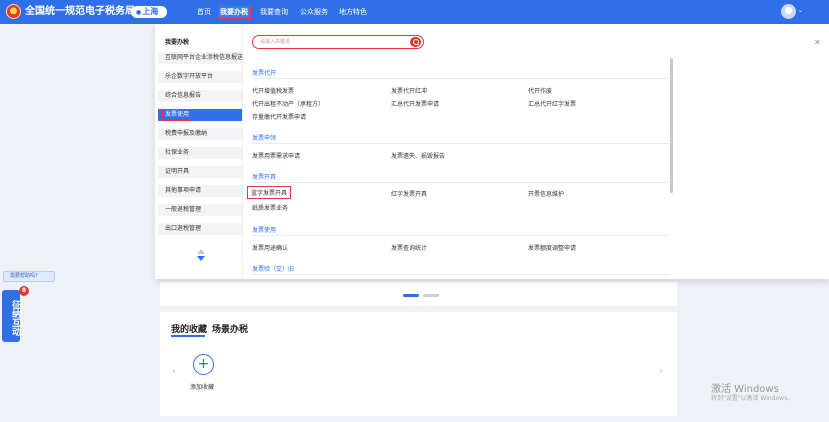 This screenshot has width=829, height=422. I want to click on nav-public-service: 公众服务, so click(314, 12).